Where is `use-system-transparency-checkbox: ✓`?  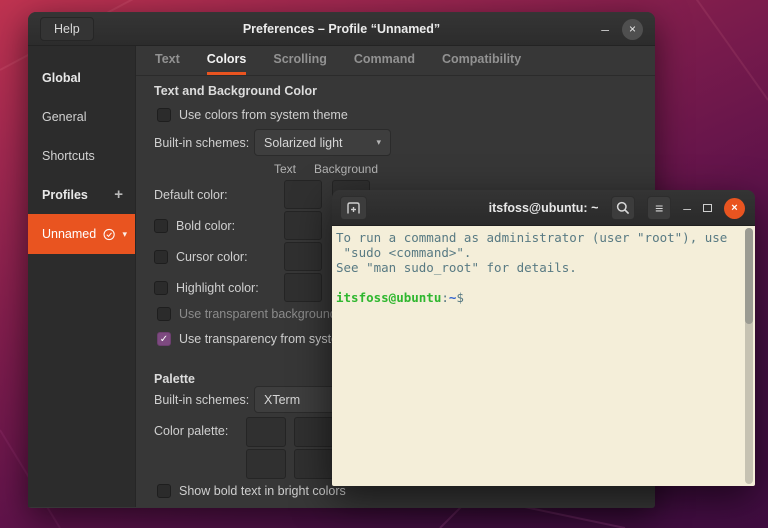
use-system-transparency-checkbox: ✓ is located at coordinates (164, 339).